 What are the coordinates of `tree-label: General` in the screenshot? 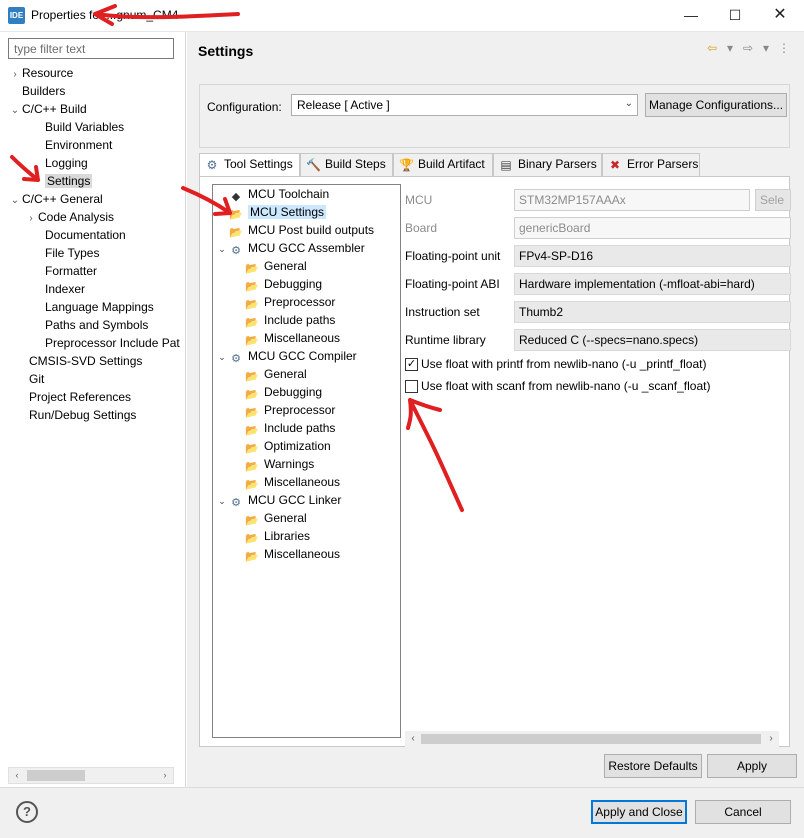 It's located at (285, 266).